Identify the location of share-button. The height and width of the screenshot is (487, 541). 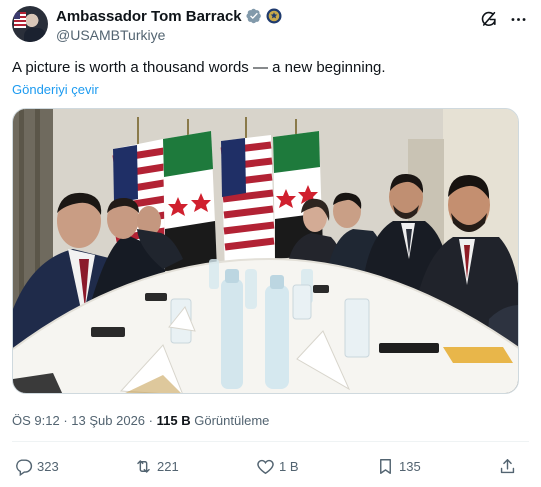
(507, 466).